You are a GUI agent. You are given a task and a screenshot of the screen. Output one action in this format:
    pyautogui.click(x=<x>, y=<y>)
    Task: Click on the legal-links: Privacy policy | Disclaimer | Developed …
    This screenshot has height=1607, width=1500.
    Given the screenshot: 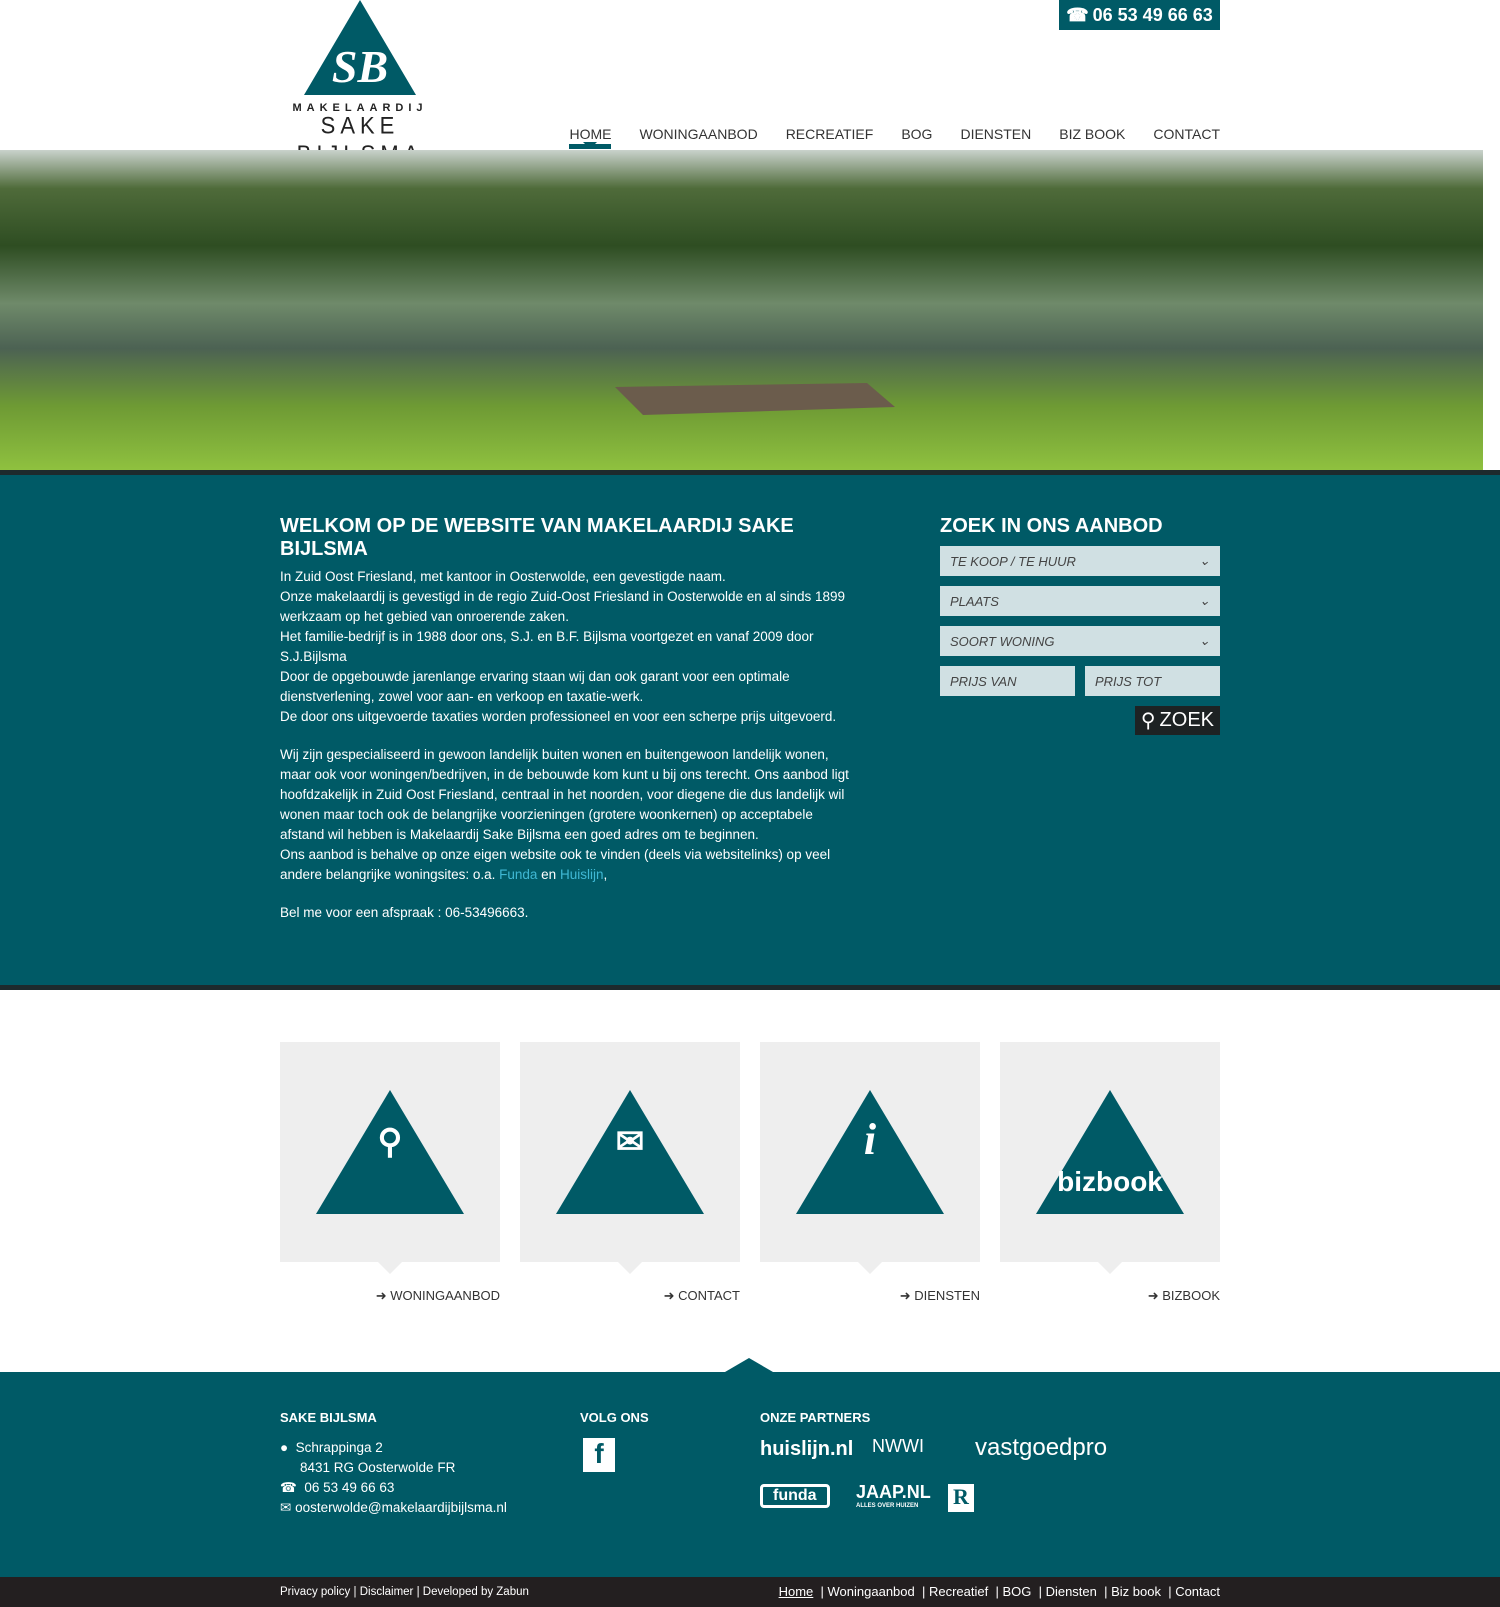 What is the action you would take?
    pyautogui.click(x=404, y=1592)
    